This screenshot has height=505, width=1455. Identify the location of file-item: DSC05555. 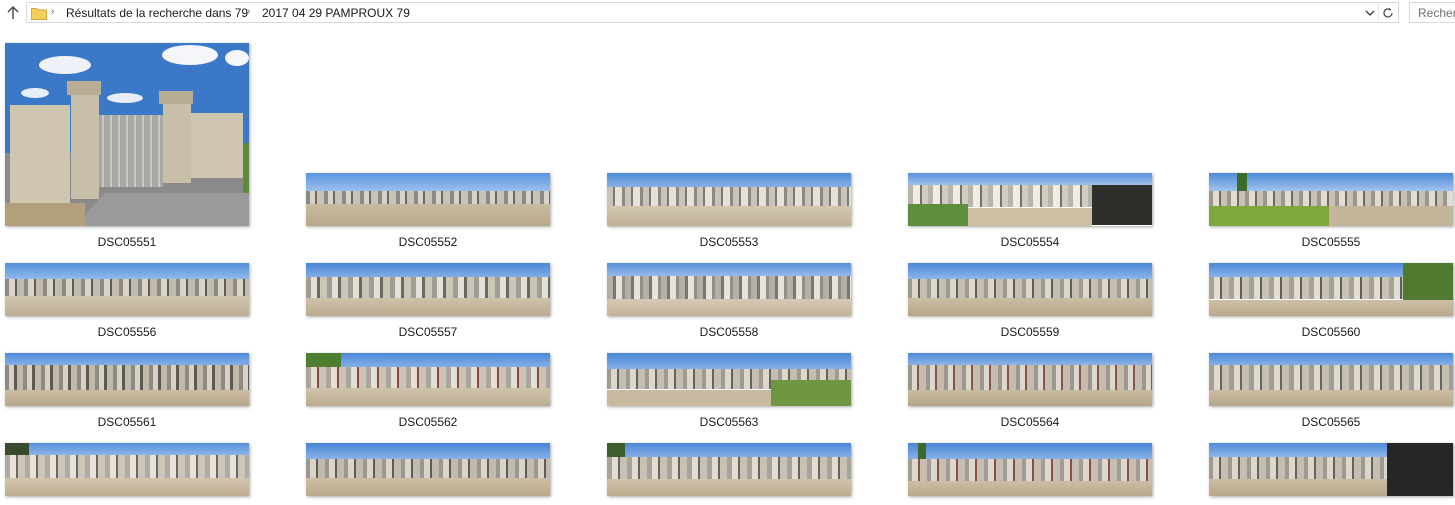
(1332, 213).